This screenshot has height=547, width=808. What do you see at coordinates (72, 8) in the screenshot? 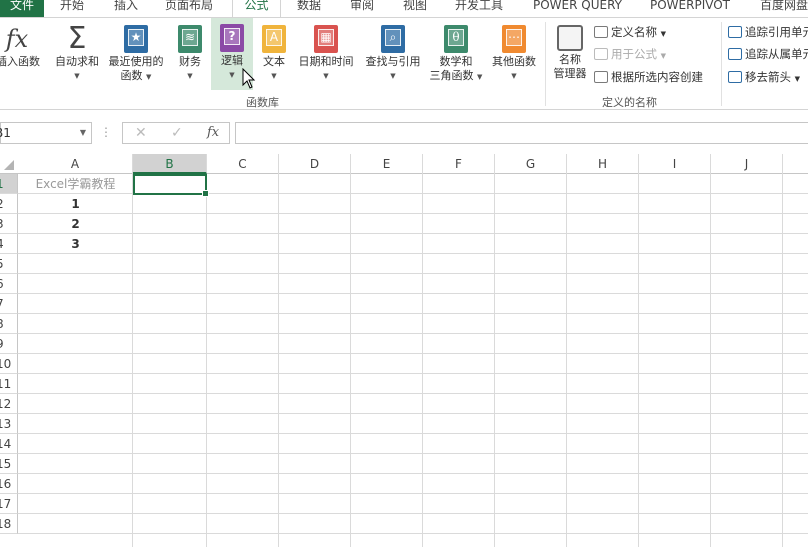
I see `tab-home: 开始` at bounding box center [72, 8].